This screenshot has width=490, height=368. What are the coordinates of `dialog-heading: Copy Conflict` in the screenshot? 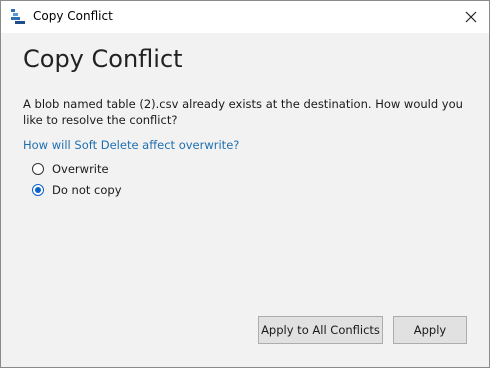 It's located at (103, 59).